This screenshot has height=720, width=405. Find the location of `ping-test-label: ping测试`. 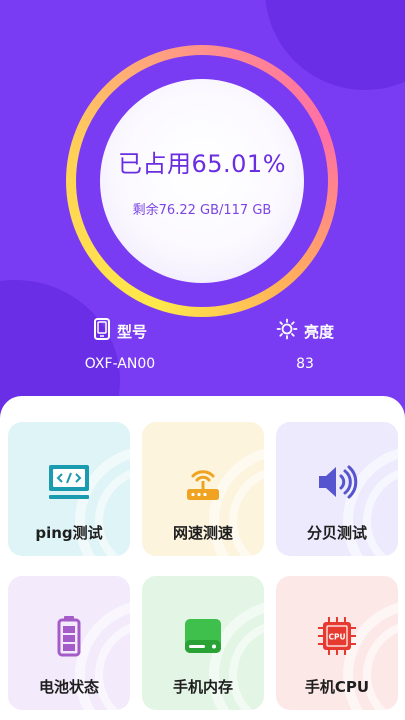

ping-test-label: ping测试 is located at coordinates (69, 533).